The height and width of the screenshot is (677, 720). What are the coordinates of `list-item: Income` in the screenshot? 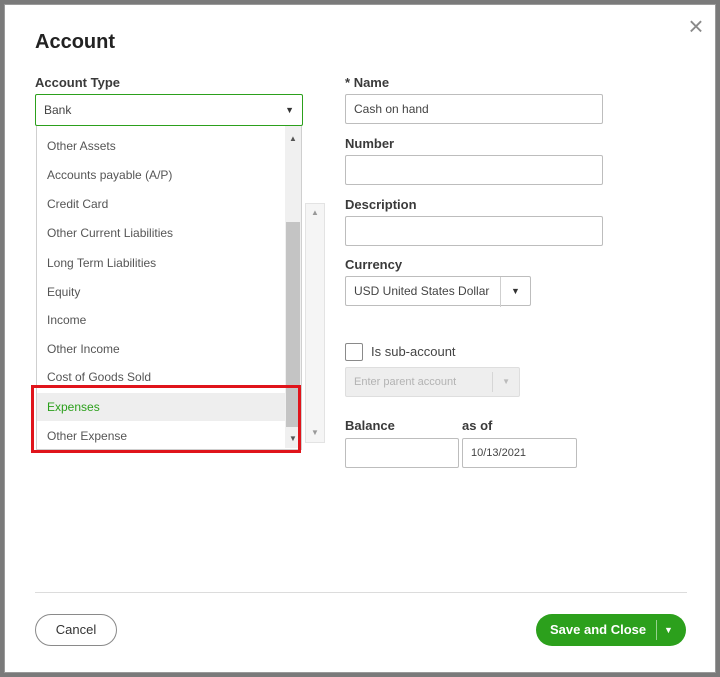 It's located at (161, 320).